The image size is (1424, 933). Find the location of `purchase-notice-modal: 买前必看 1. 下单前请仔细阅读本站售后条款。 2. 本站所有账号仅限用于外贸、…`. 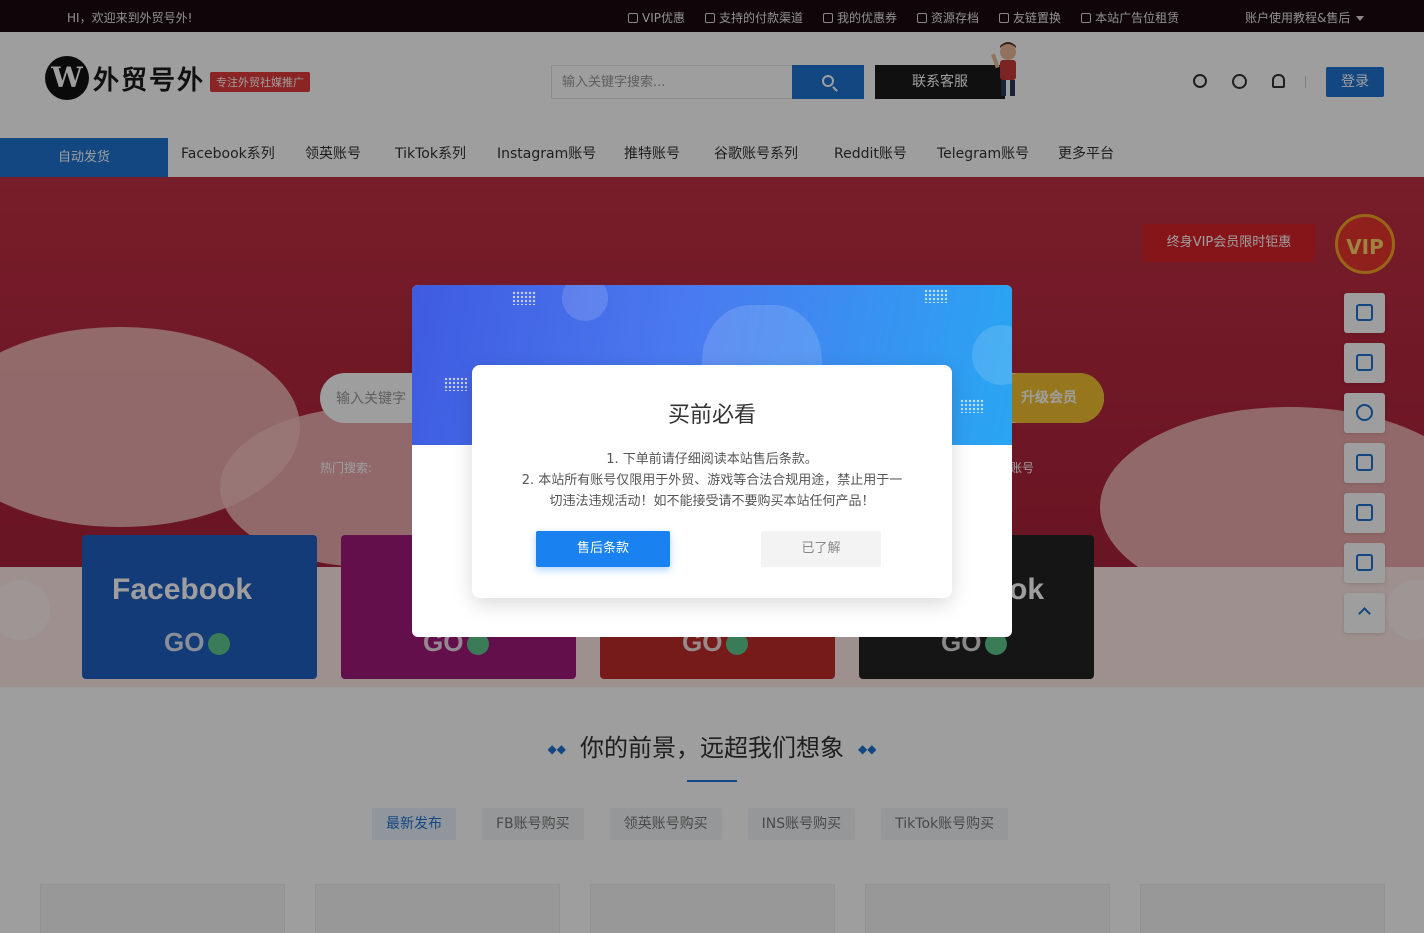

purchase-notice-modal: 买前必看 1. 下单前请仔细阅读本站售后条款。 2. 本站所有账号仅限用于外贸、… is located at coordinates (712, 481).